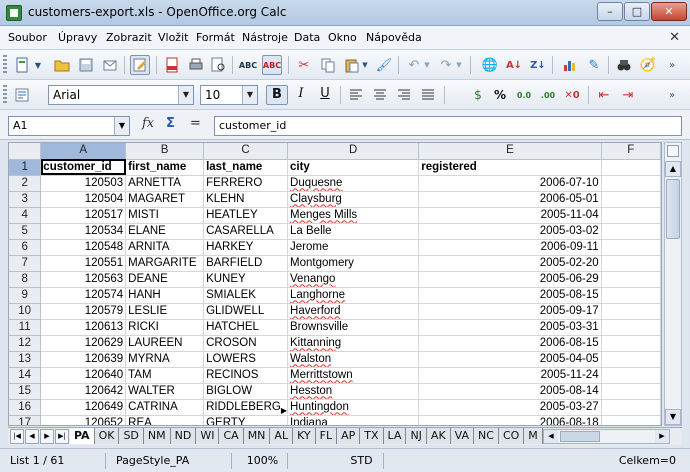  Describe the element at coordinates (215, 37) in the screenshot. I see `menu-format: Formát` at that location.